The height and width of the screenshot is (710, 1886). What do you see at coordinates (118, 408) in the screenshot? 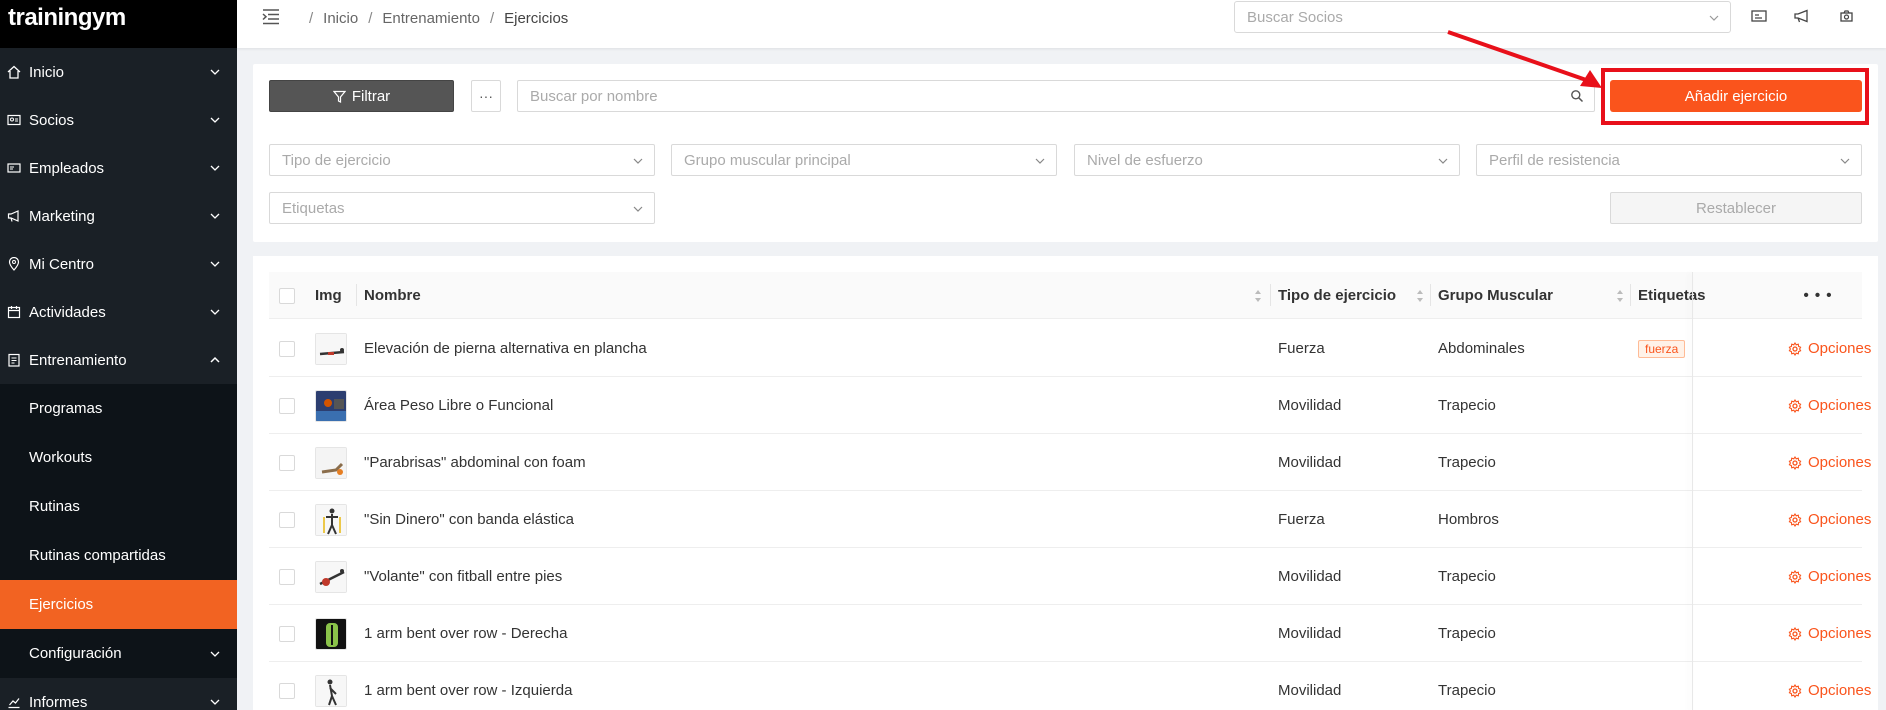
I see `sidebar-subitem-programas: Programas` at bounding box center [118, 408].